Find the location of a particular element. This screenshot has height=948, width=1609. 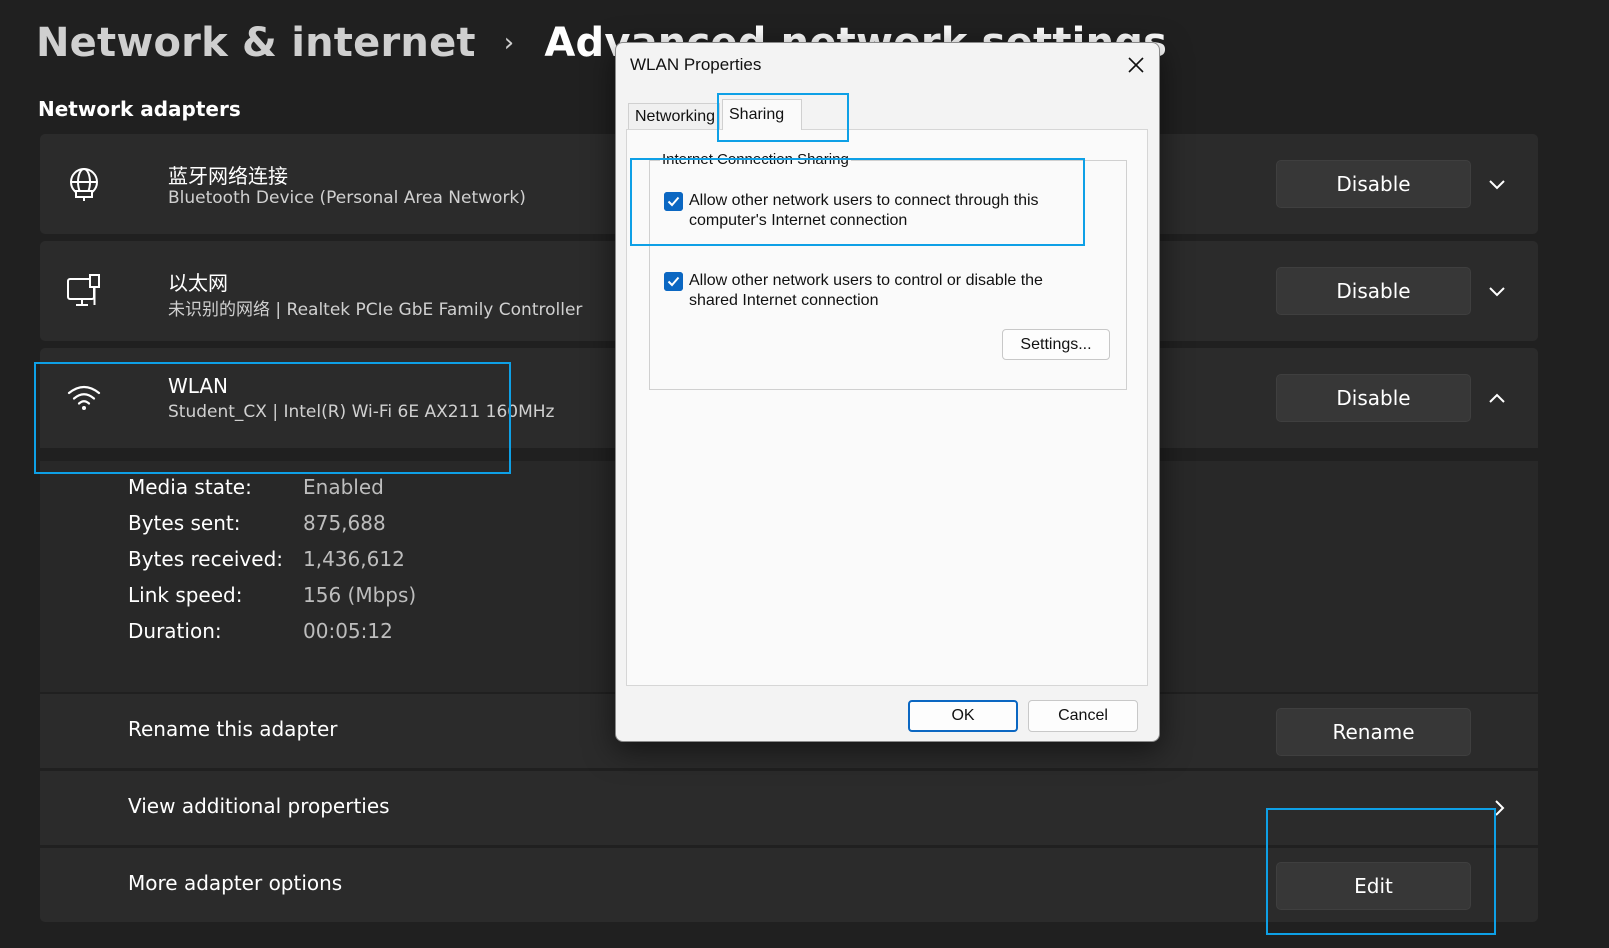

adapter-name: 蓝牙网络连接 is located at coordinates (228, 176).